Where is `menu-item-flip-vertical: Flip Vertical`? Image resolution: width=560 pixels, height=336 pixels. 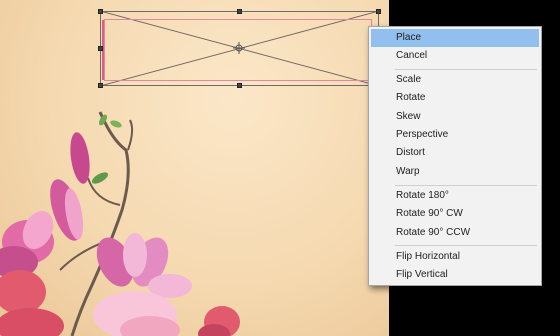
menu-item-flip-vertical: Flip Vertical is located at coordinates (455, 275).